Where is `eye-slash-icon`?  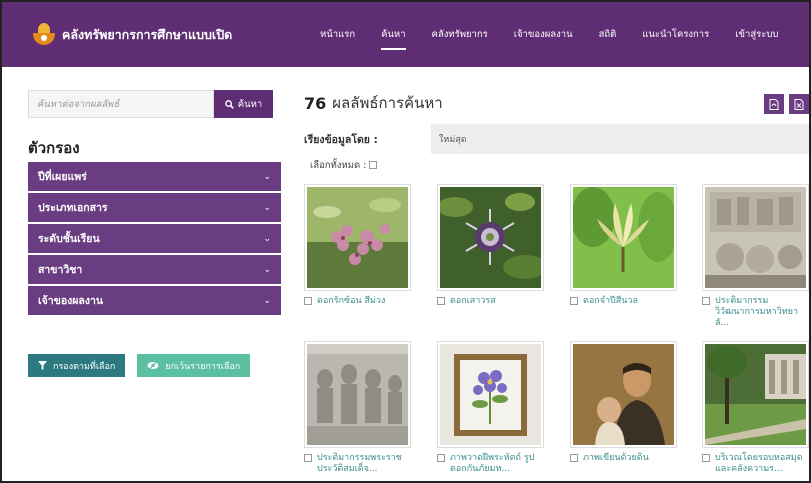
eye-slash-icon is located at coordinates (153, 365).